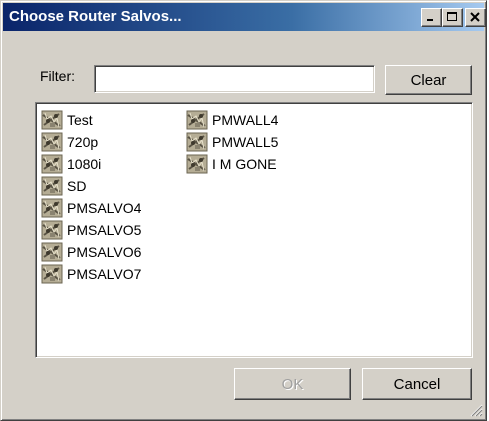 The width and height of the screenshot is (489, 421). What do you see at coordinates (57, 76) in the screenshot?
I see `filter-label: Filter:` at bounding box center [57, 76].